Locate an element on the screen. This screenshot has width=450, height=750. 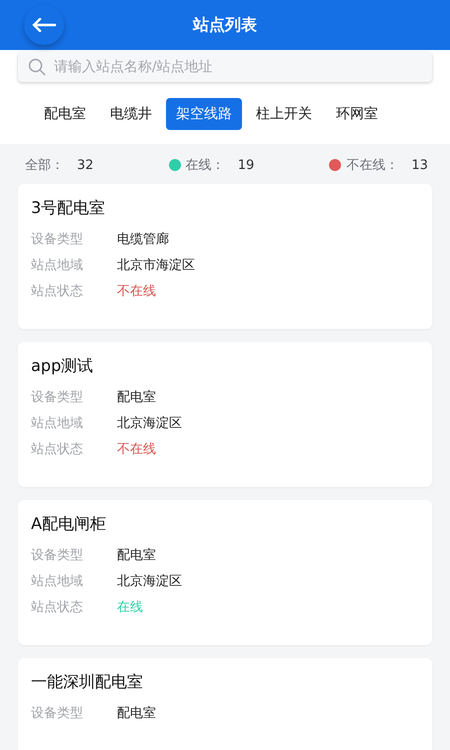
summary-label: 不在线： is located at coordinates (372, 165).